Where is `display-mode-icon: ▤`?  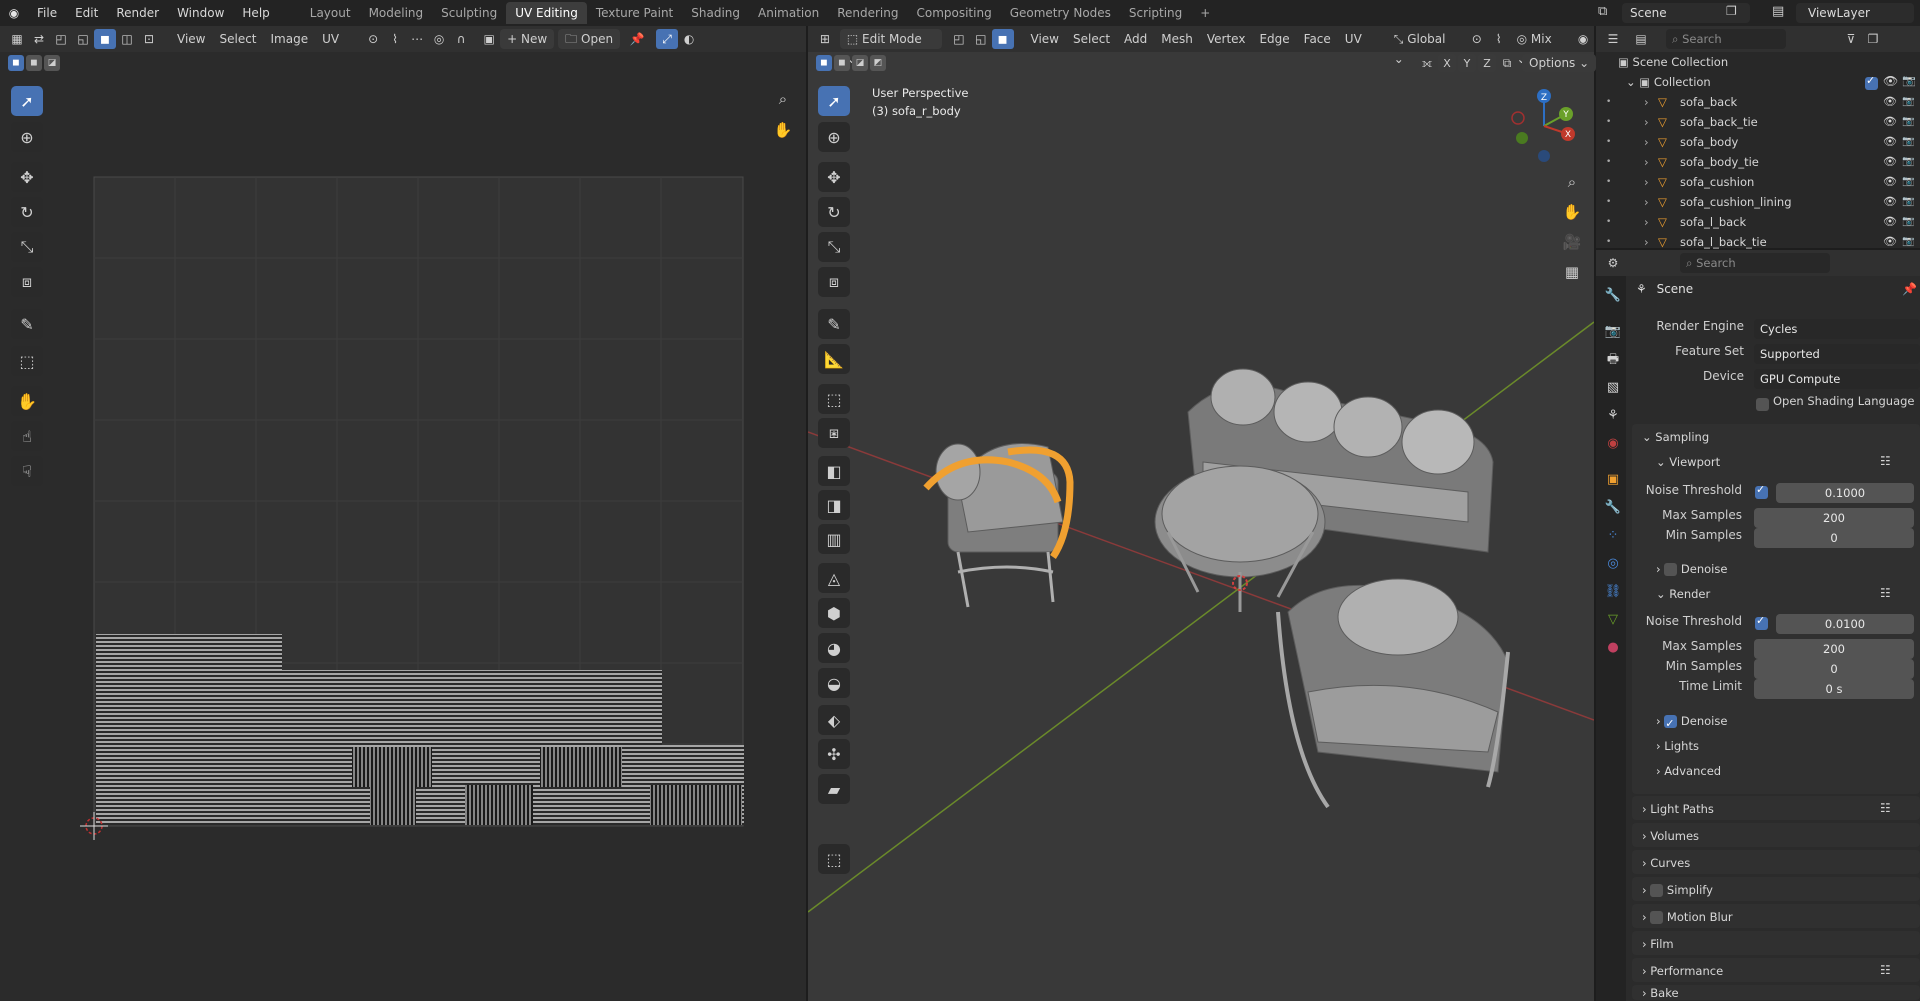
display-mode-icon: ▤ is located at coordinates (1641, 39).